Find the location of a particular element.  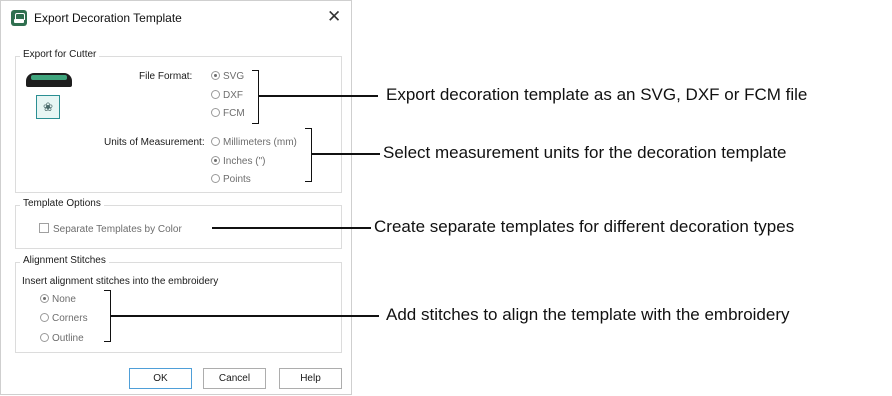

file-format-svg-radio: SVG is located at coordinates (227, 77).